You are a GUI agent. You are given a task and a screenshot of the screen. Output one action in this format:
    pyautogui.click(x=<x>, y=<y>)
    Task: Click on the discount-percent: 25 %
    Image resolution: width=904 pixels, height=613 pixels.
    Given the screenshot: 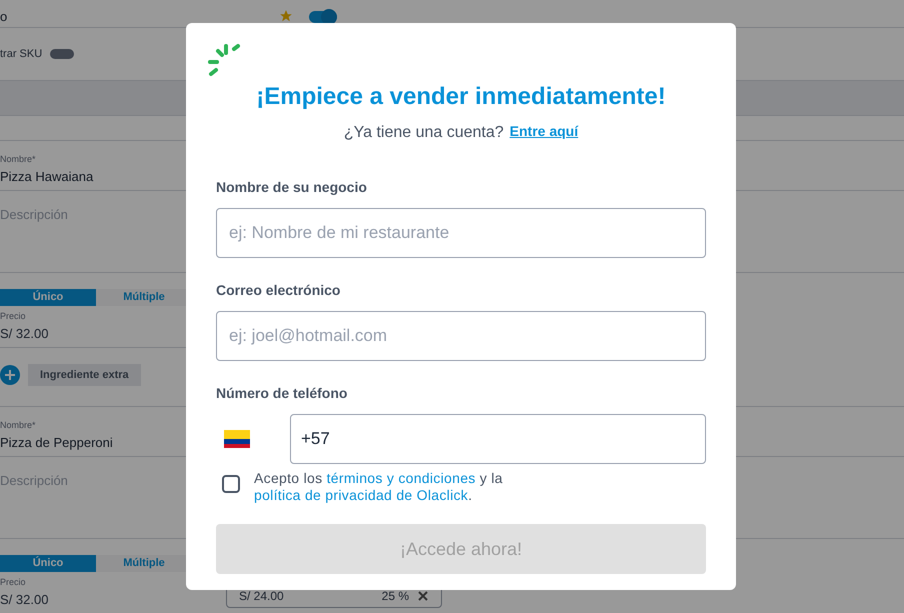 What is the action you would take?
    pyautogui.click(x=395, y=596)
    